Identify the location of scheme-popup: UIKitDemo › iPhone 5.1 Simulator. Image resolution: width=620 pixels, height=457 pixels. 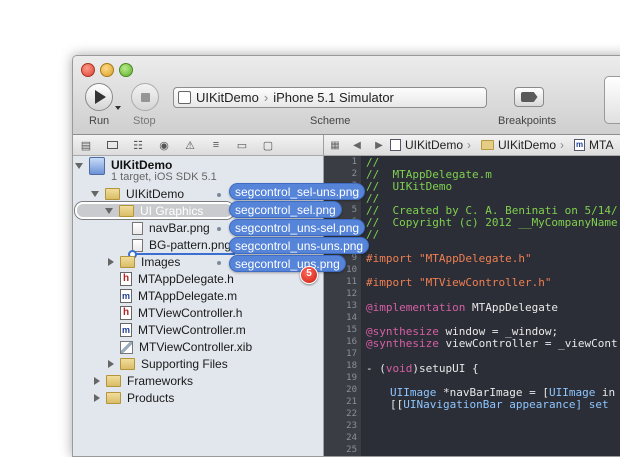
(330, 97).